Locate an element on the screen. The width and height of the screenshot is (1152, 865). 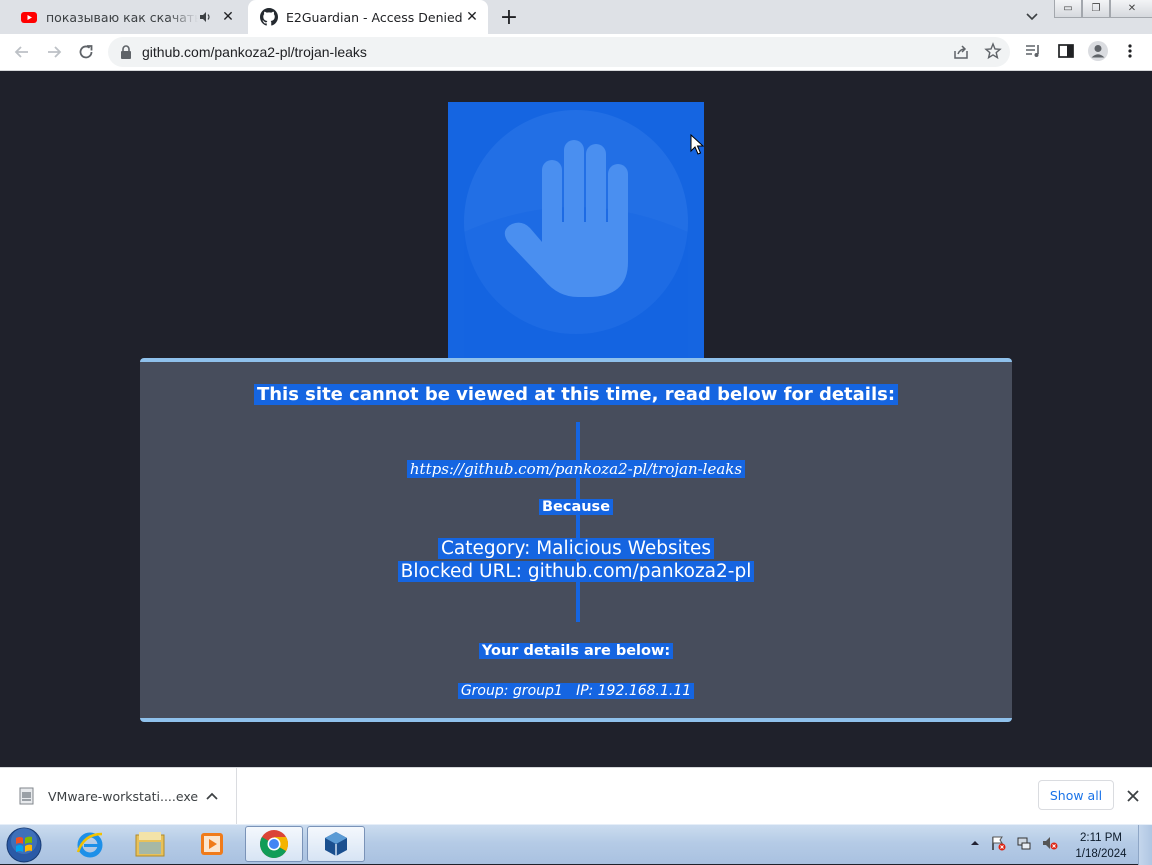
category-text: Category: Malicious Websites is located at coordinates (576, 548).